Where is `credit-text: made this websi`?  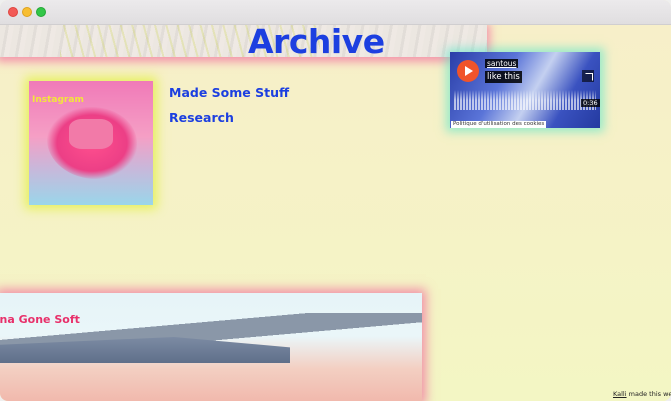 credit-text: made this websi is located at coordinates (649, 394).